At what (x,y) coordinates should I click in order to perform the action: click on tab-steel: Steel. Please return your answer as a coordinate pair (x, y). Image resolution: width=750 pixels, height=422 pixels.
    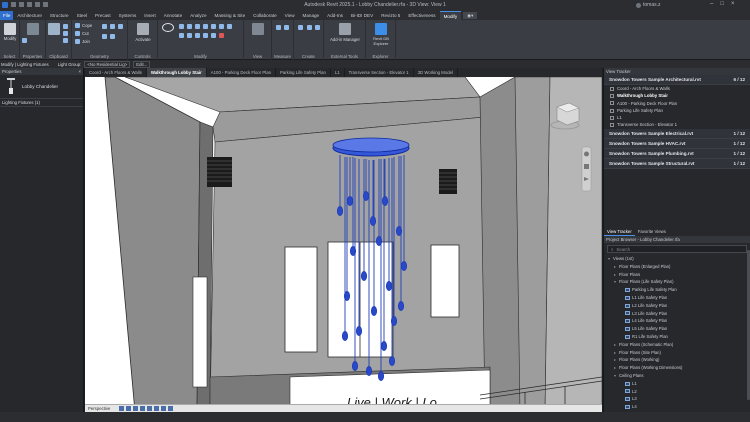
    Looking at the image, I should click on (82, 15).